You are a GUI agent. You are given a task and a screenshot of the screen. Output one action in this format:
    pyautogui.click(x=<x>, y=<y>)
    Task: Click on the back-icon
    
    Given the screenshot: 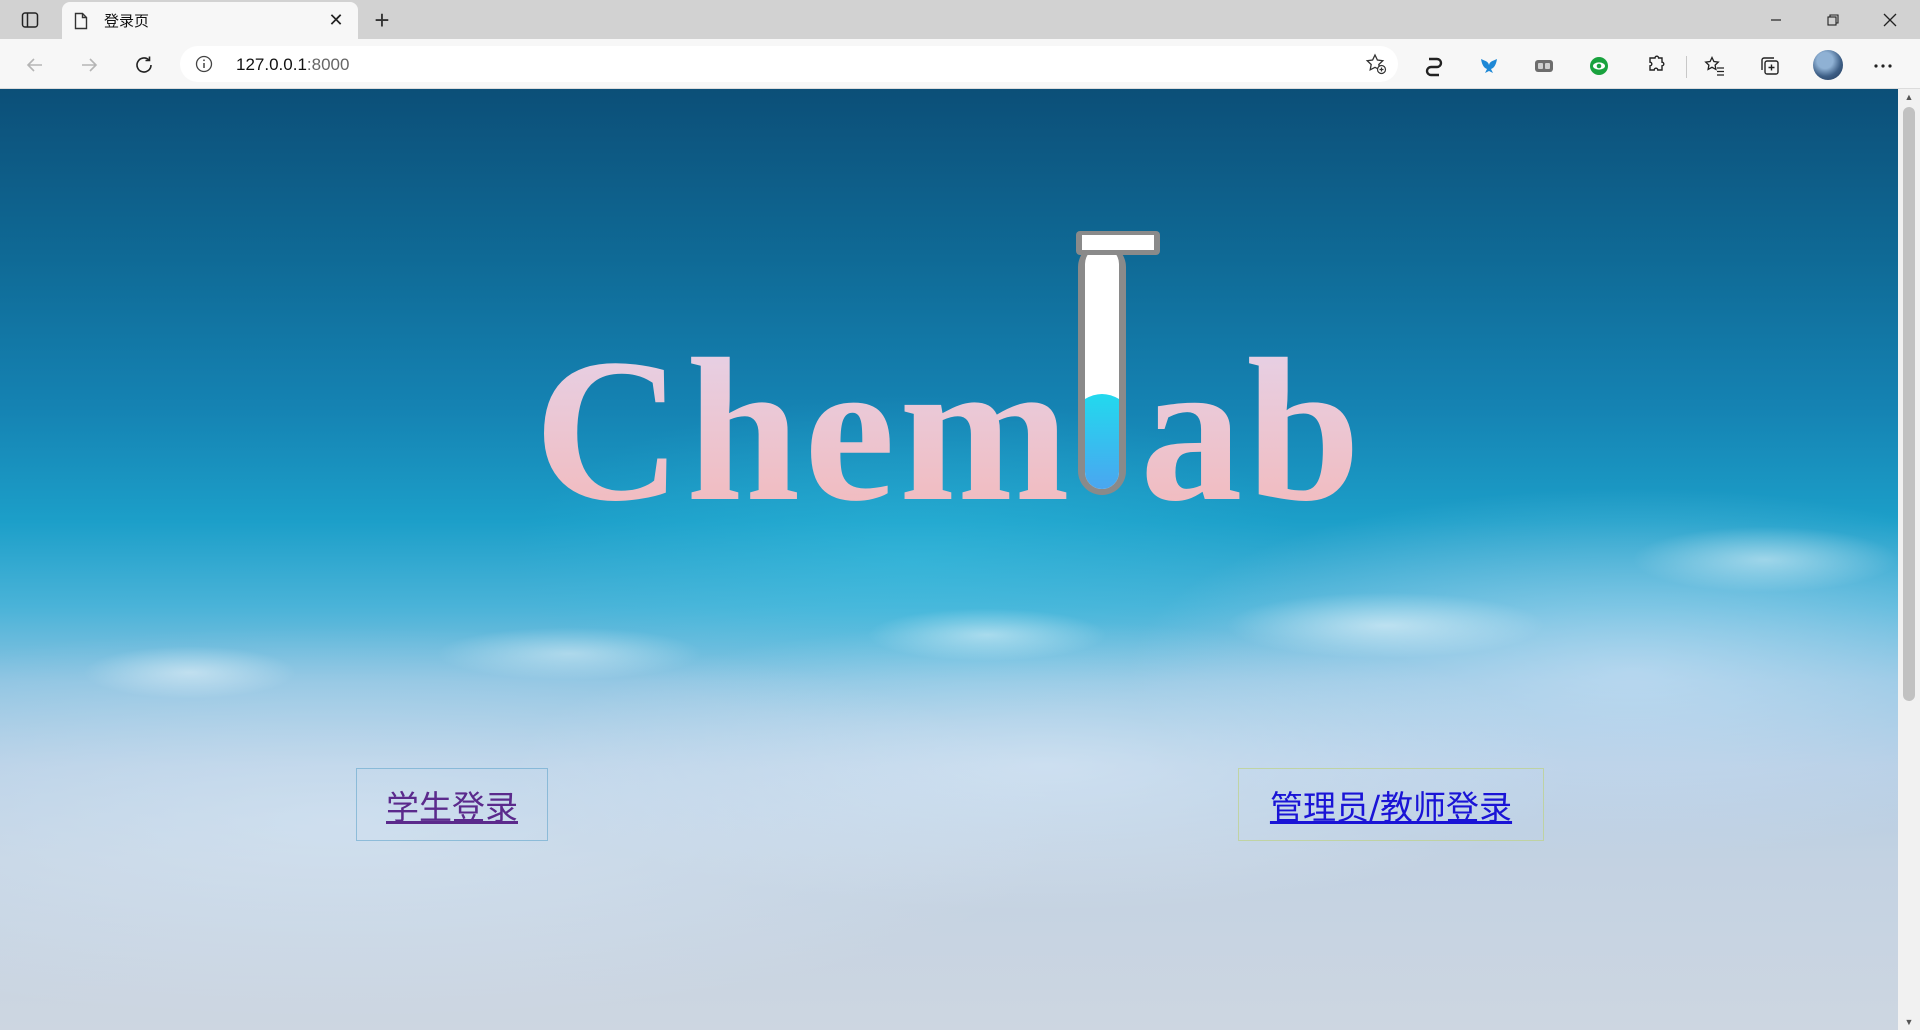 What is the action you would take?
    pyautogui.click(x=35, y=65)
    